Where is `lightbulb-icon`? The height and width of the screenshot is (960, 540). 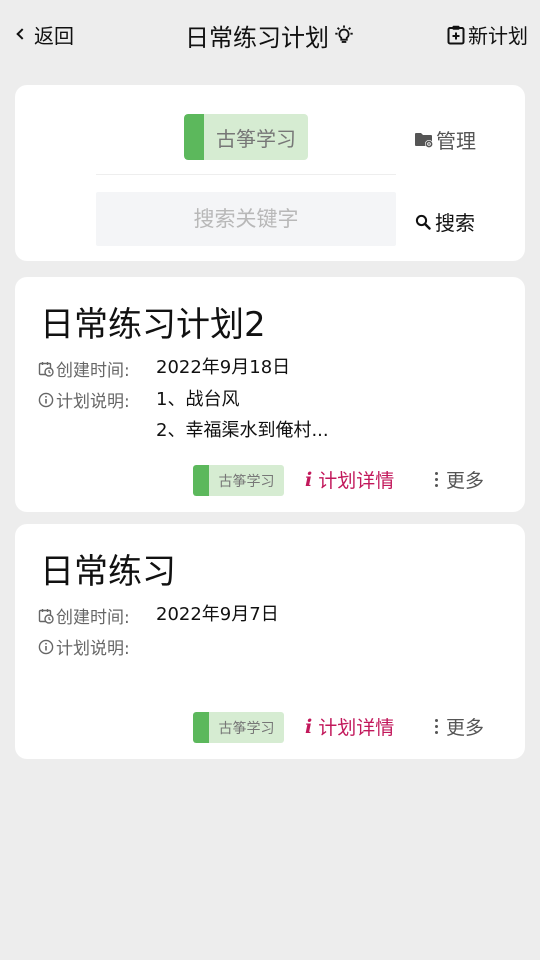
lightbulb-icon is located at coordinates (344, 35).